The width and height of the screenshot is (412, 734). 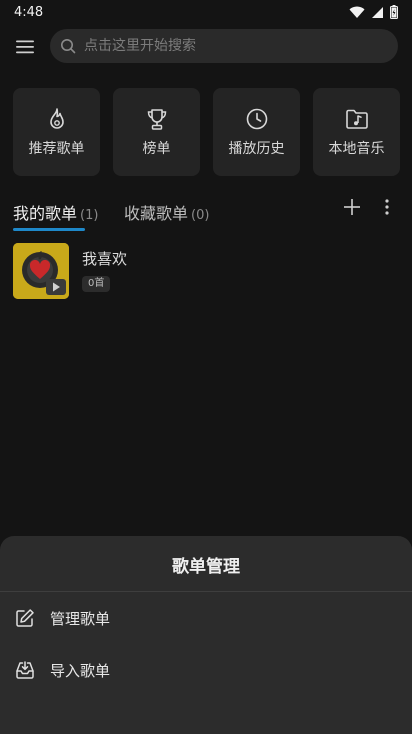 I want to click on quick-tiles: 推荐歌单 榜单 播放历史 本地音乐, so click(x=207, y=132).